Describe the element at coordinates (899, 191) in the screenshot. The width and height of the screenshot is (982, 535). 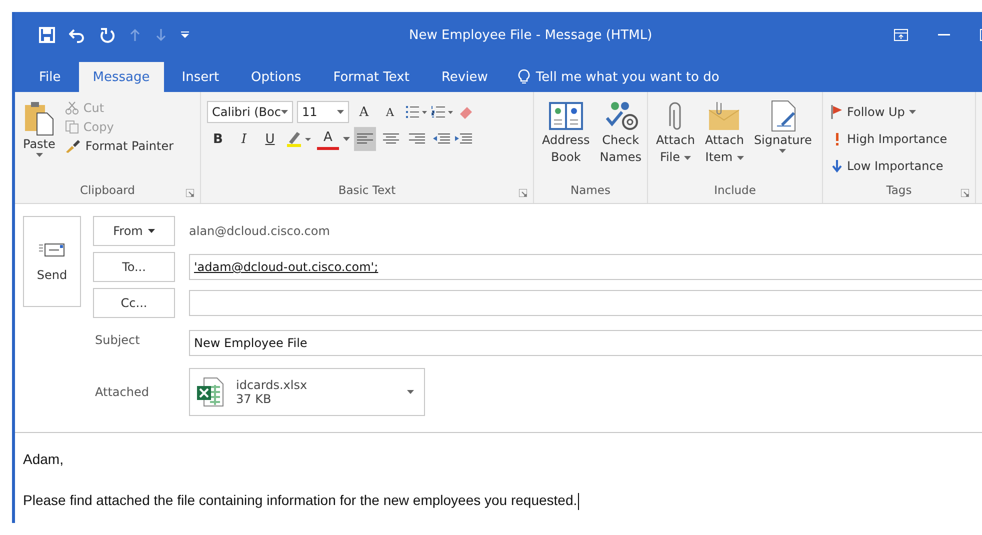
I see `group-label: Tags` at that location.